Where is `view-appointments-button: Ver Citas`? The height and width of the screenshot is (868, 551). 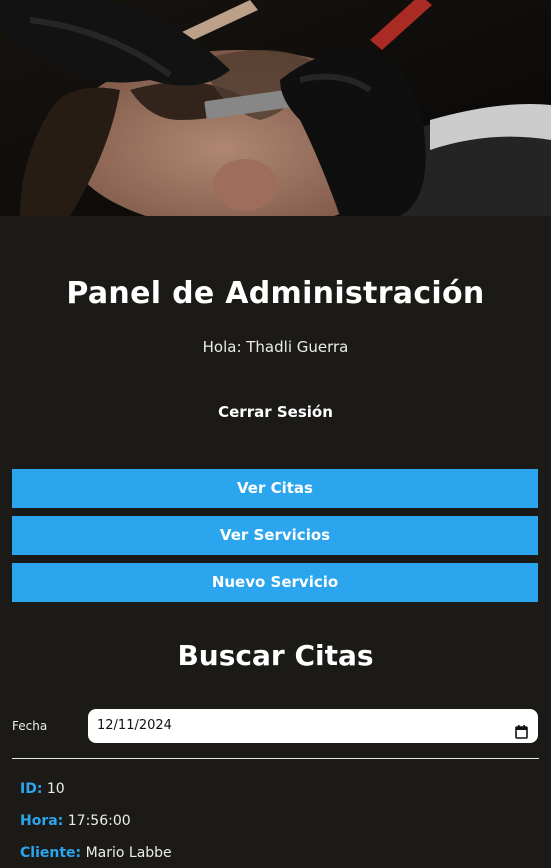
view-appointments-button: Ver Citas is located at coordinates (275, 488).